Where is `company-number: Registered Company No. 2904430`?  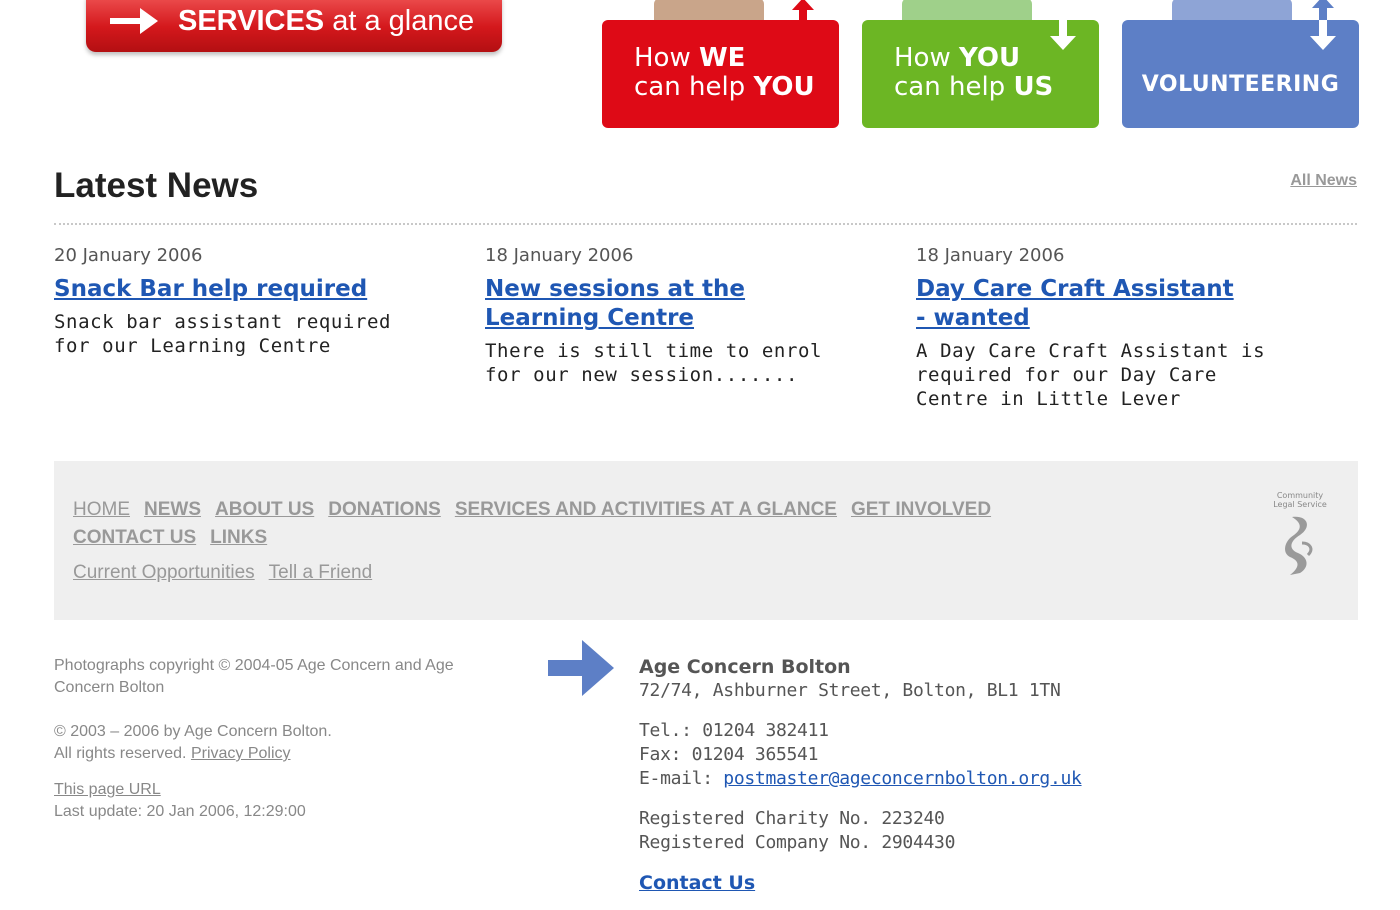
company-number: Registered Company No. 2904430 is located at coordinates (797, 842).